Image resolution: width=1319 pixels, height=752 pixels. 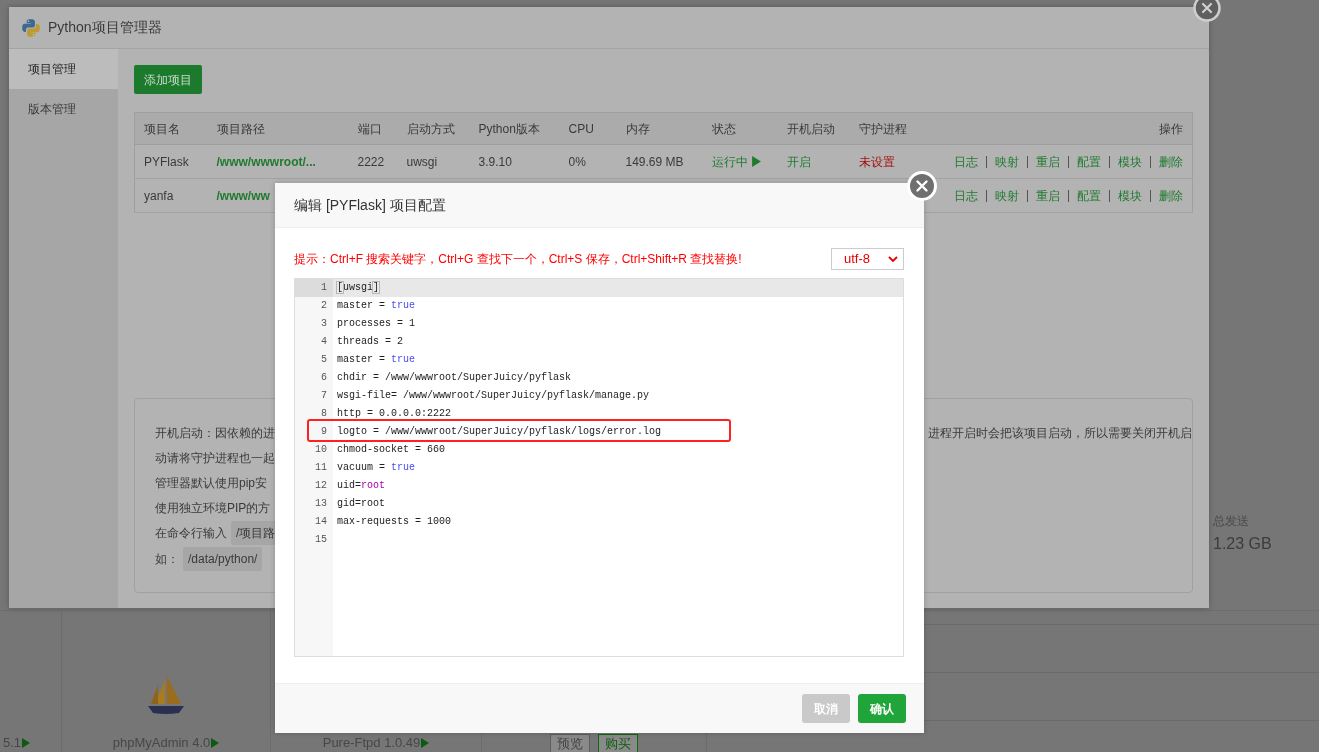 I want to click on column-header: 守护进程, so click(x=897, y=128).